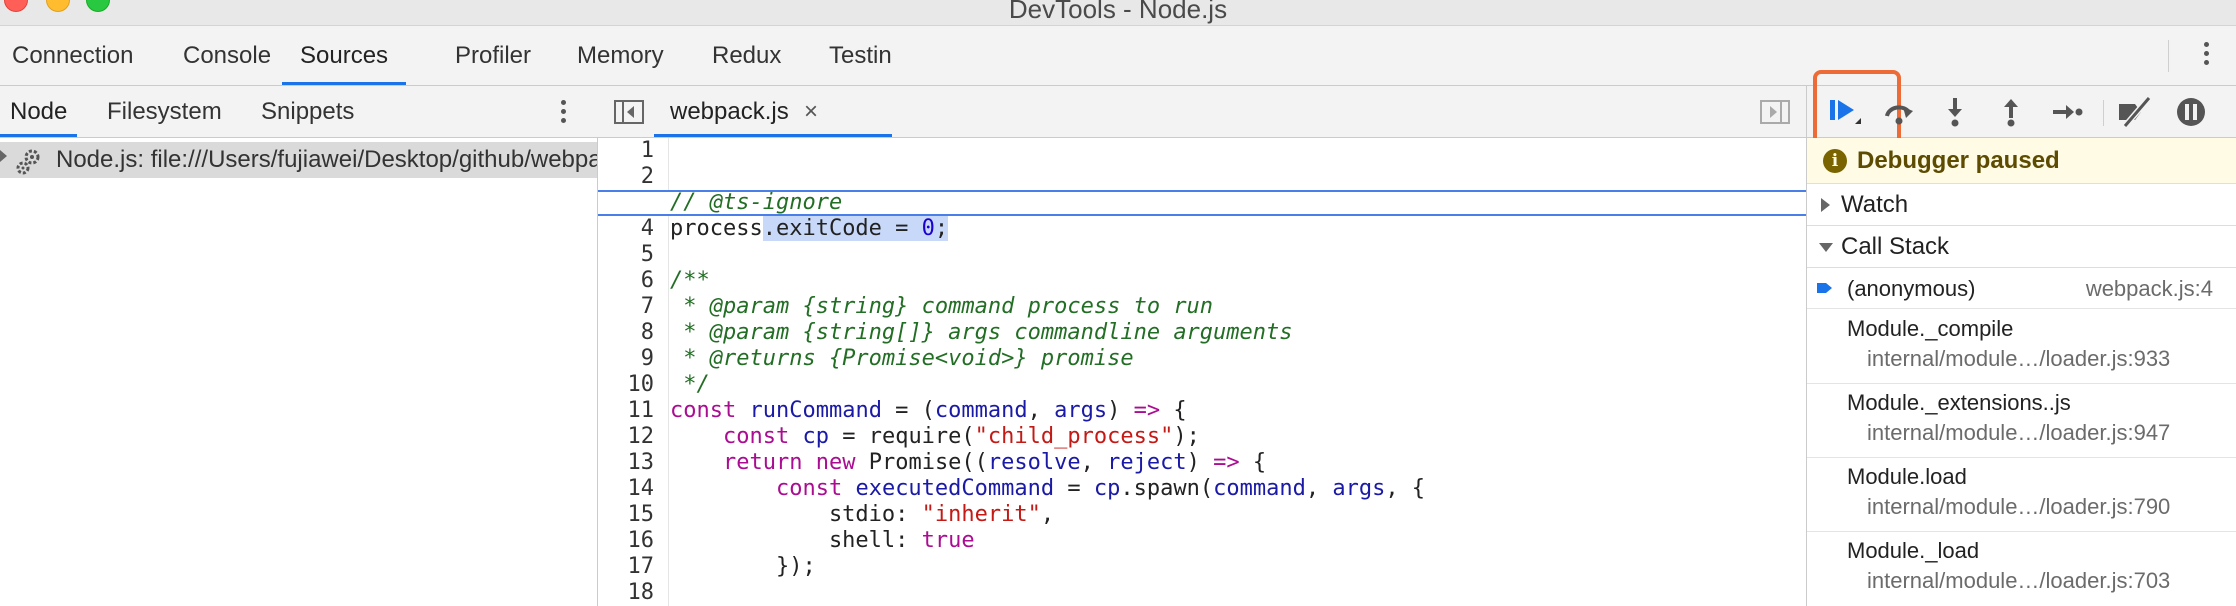 This screenshot has width=2236, height=606. I want to click on settings-gear-icon, so click(28, 162).